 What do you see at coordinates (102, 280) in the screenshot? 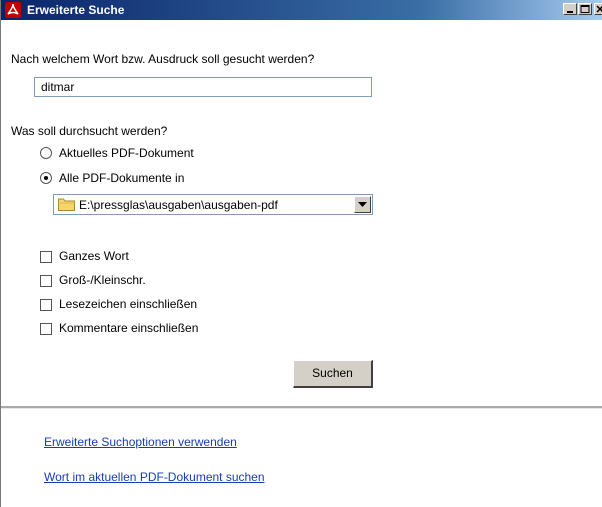
I see `checkbox-case-sensitive-label: Groß-/Kleinschr.` at bounding box center [102, 280].